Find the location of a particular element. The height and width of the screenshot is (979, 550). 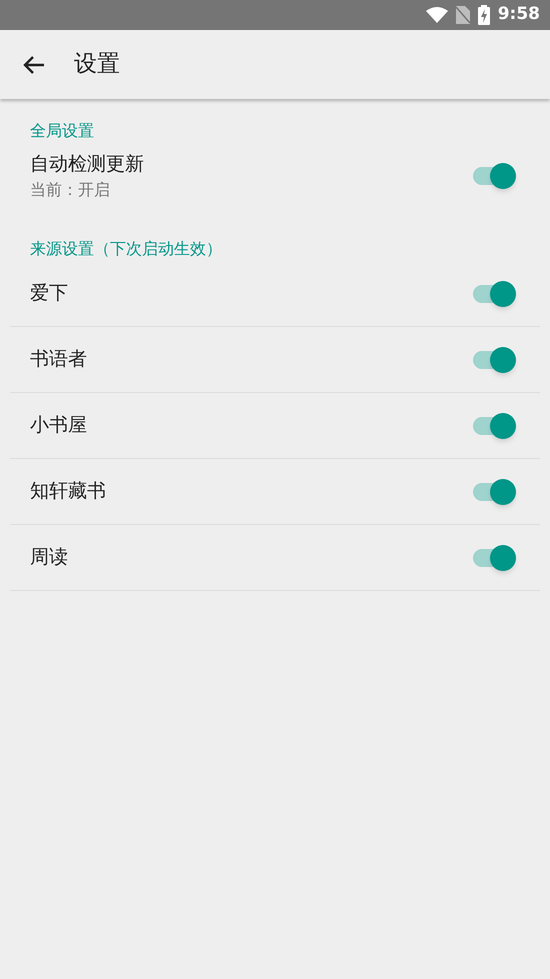

setting-title: 知轩藏书 is located at coordinates (68, 491).